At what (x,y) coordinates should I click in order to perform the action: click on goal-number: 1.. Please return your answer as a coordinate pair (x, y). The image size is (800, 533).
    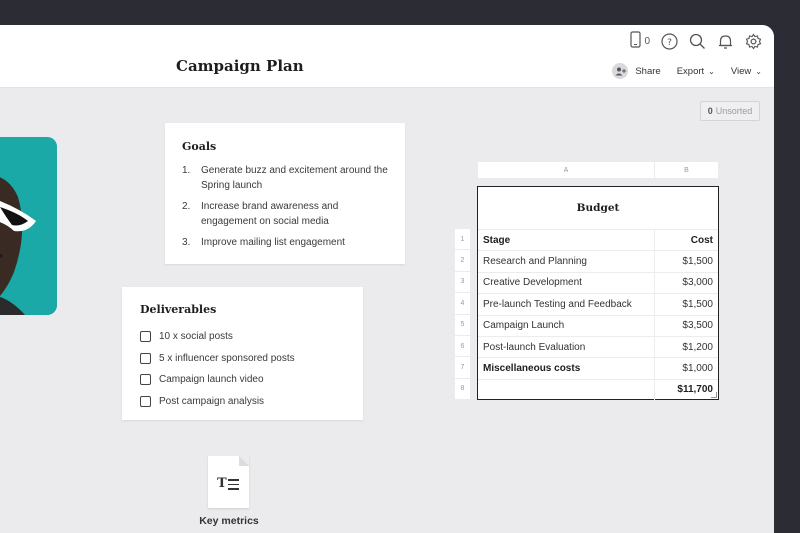
    Looking at the image, I should click on (186, 170).